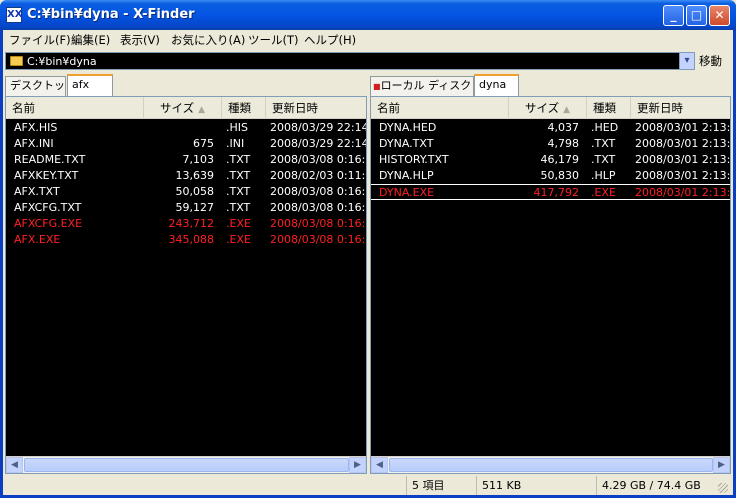  What do you see at coordinates (186, 128) in the screenshot?
I see `file-row: AFX.HIS .HIS 2008/03/29 22:14:1` at bounding box center [186, 128].